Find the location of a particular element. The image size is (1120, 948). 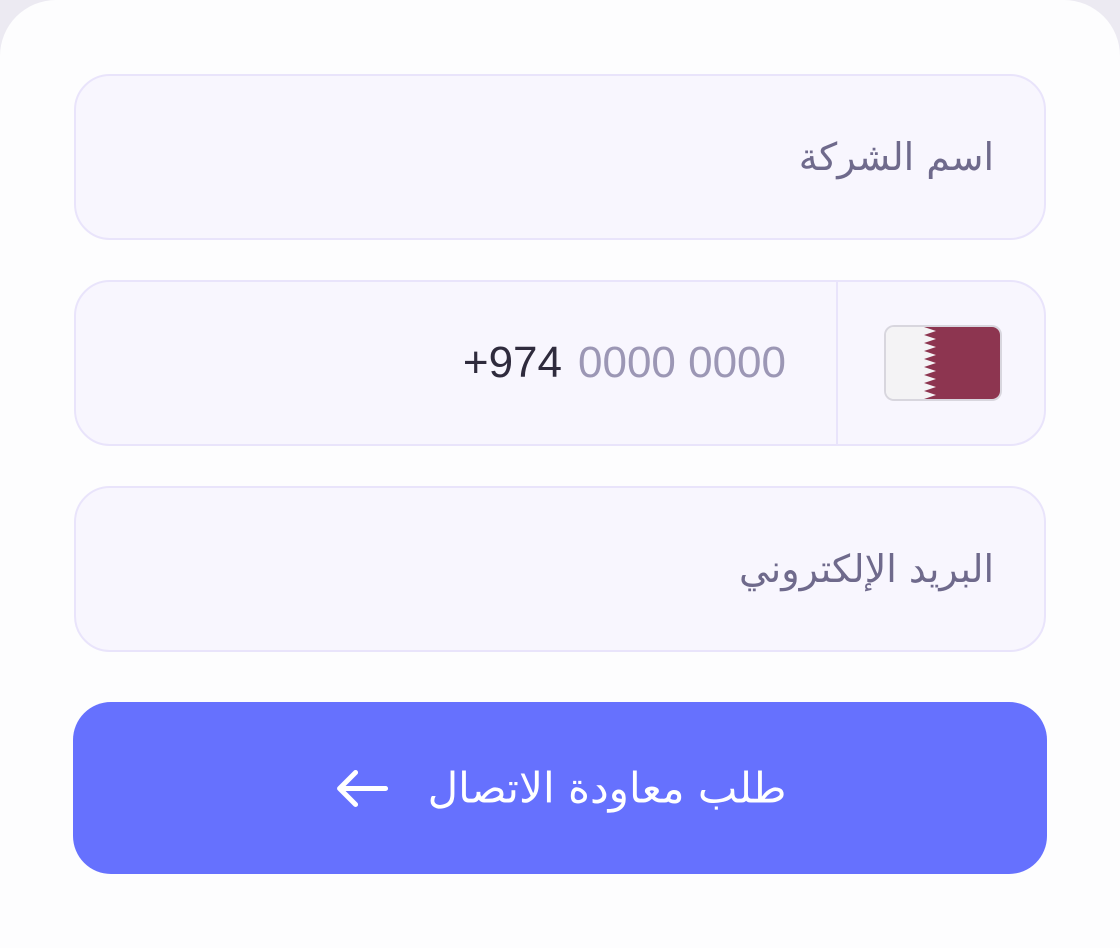

phone-field-divider is located at coordinates (837, 363).